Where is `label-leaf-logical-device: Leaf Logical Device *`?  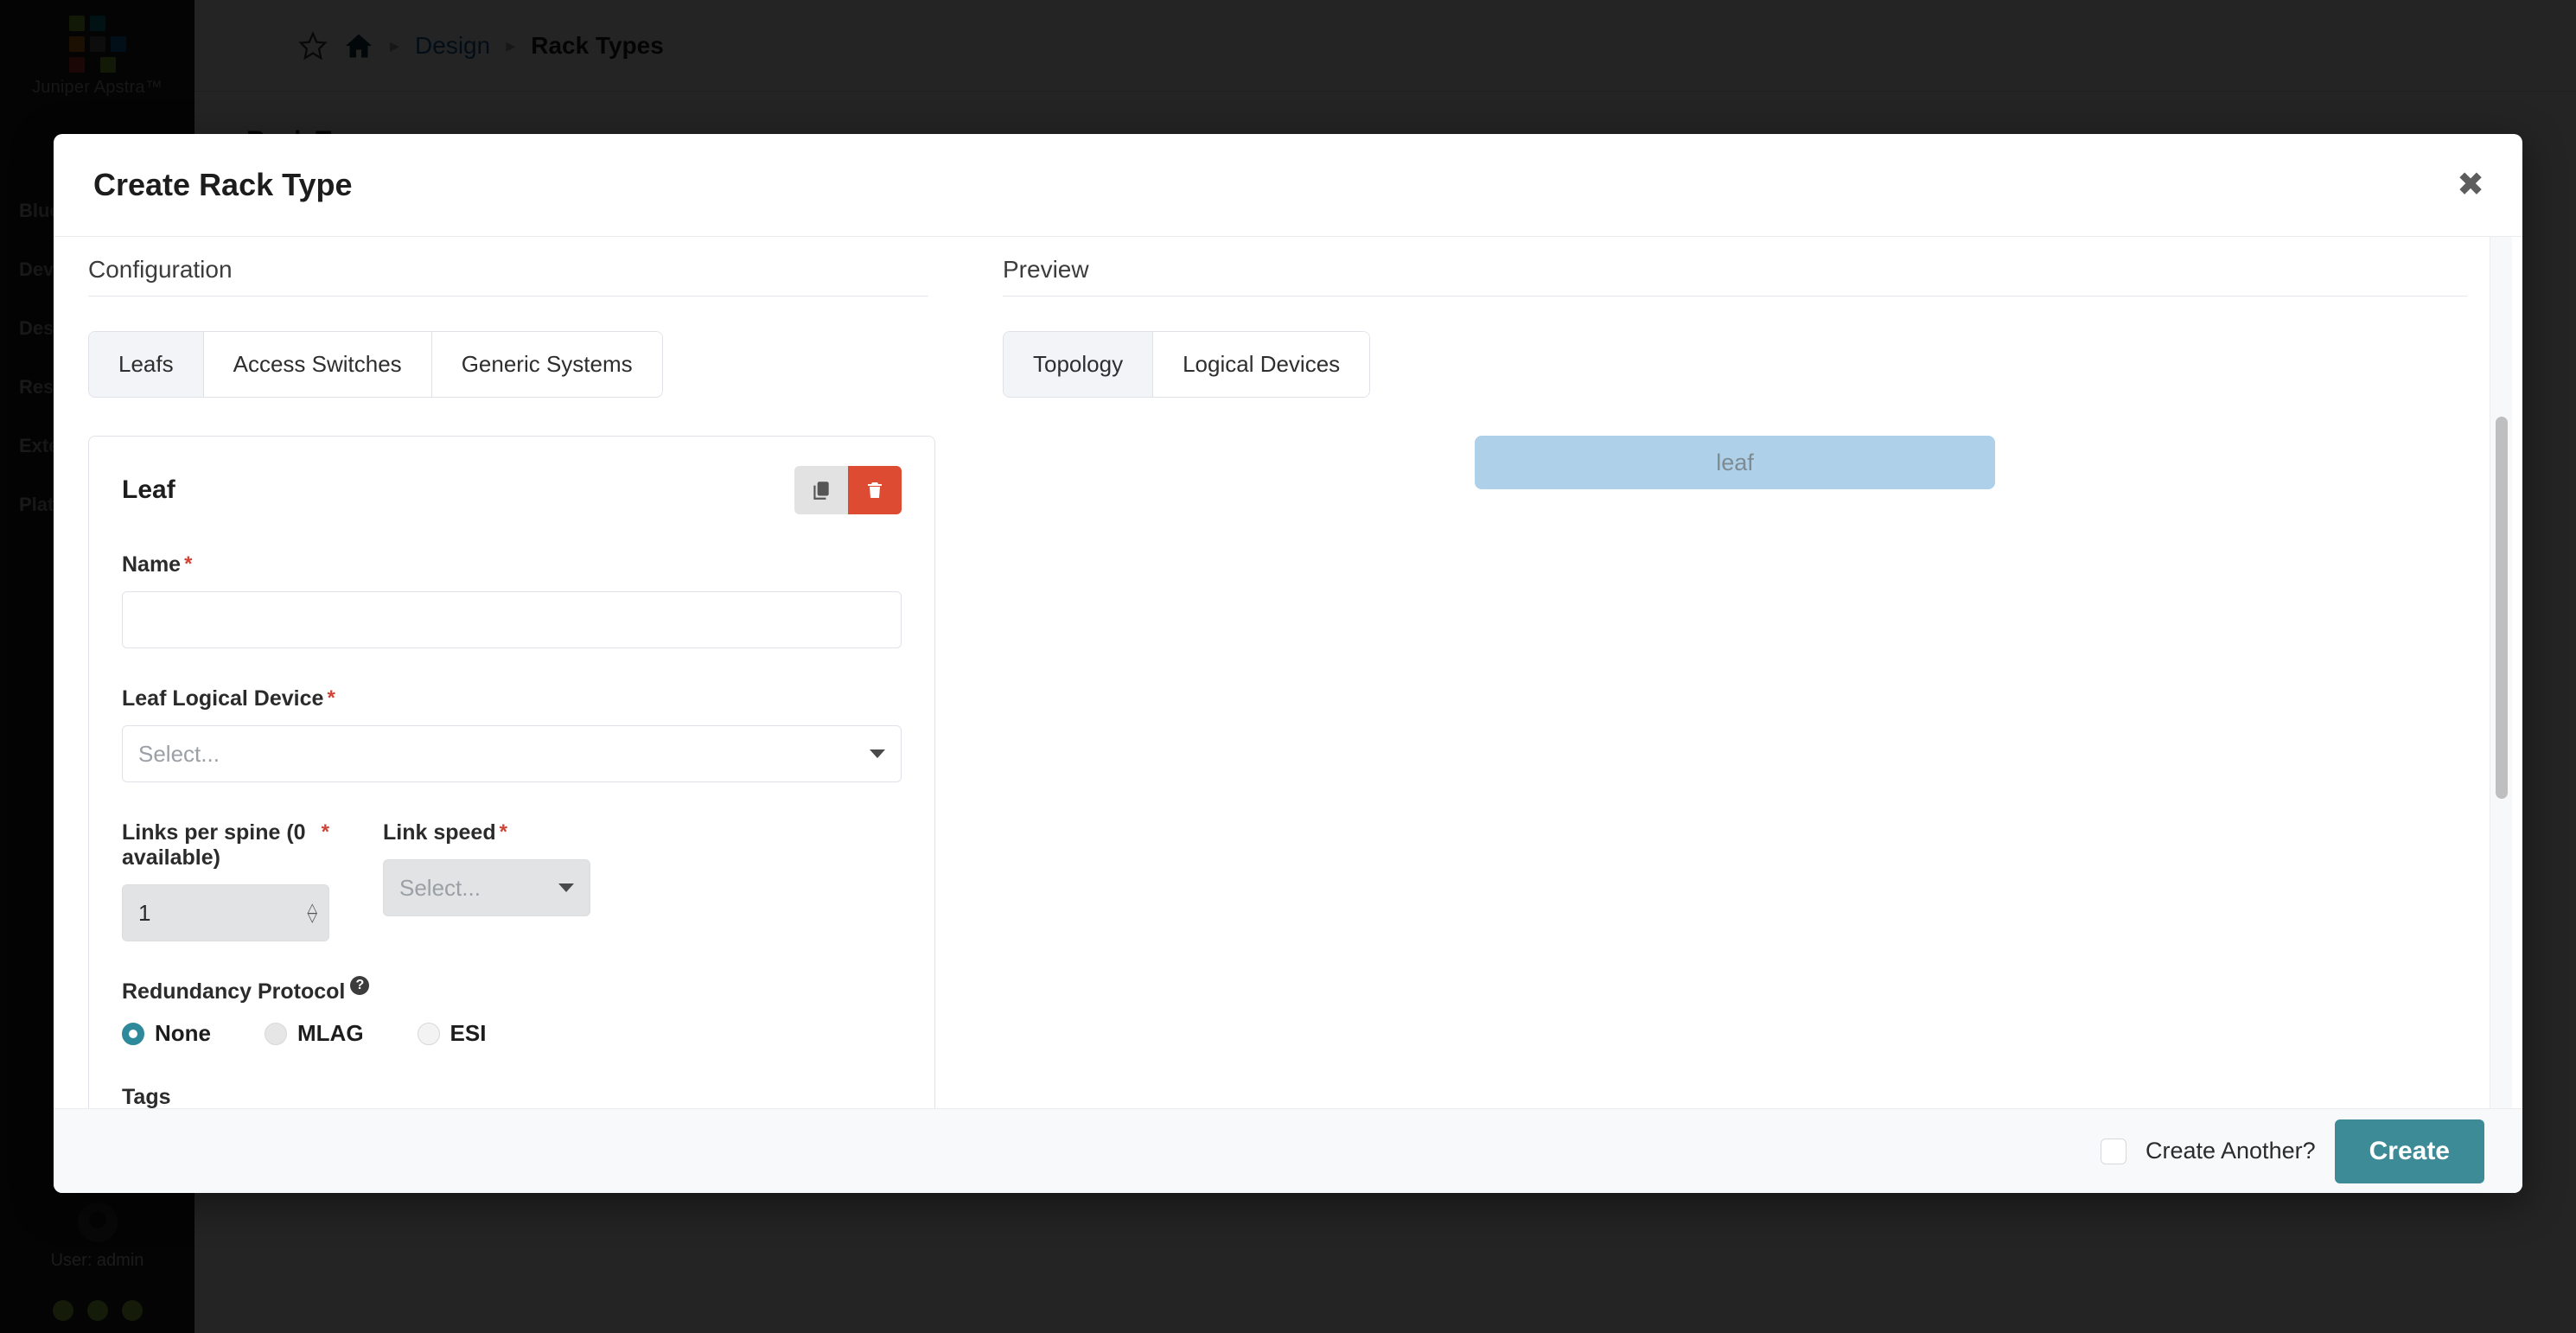 label-leaf-logical-device: Leaf Logical Device * is located at coordinates (228, 698).